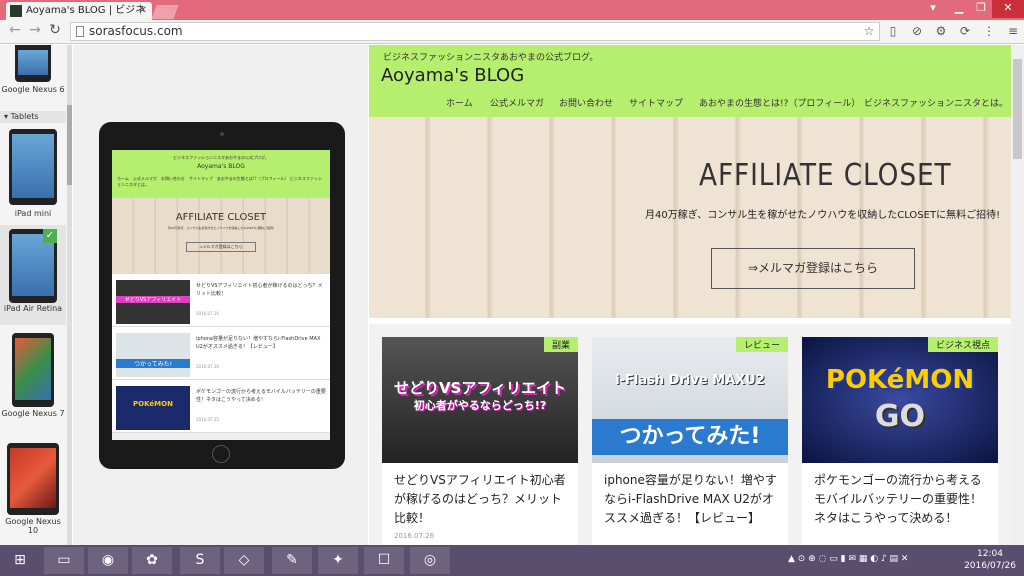  I want to click on address-bar: sorasfocus.com, so click(475, 31).